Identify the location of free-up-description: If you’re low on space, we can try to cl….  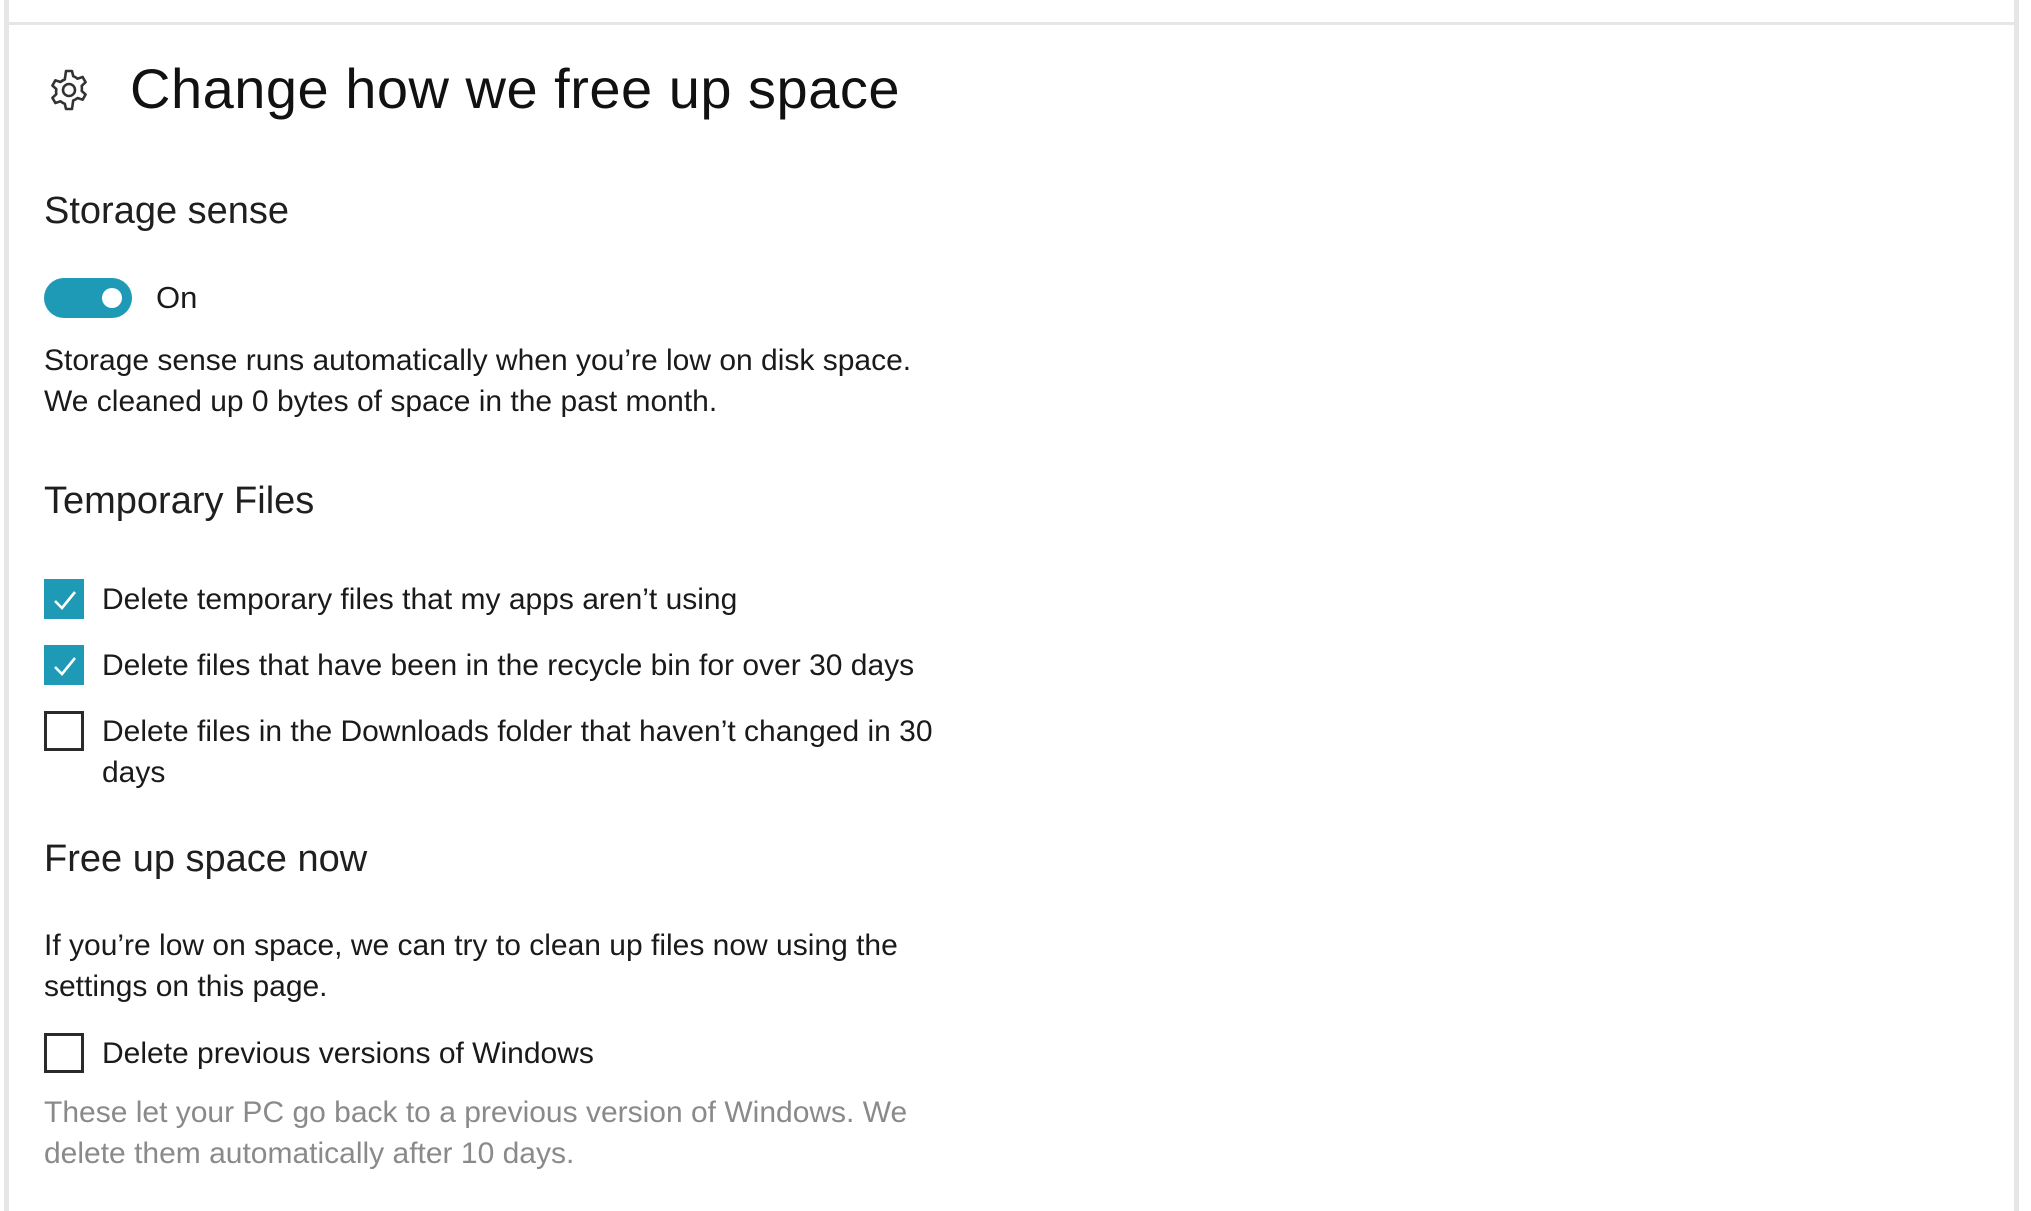
(471, 966).